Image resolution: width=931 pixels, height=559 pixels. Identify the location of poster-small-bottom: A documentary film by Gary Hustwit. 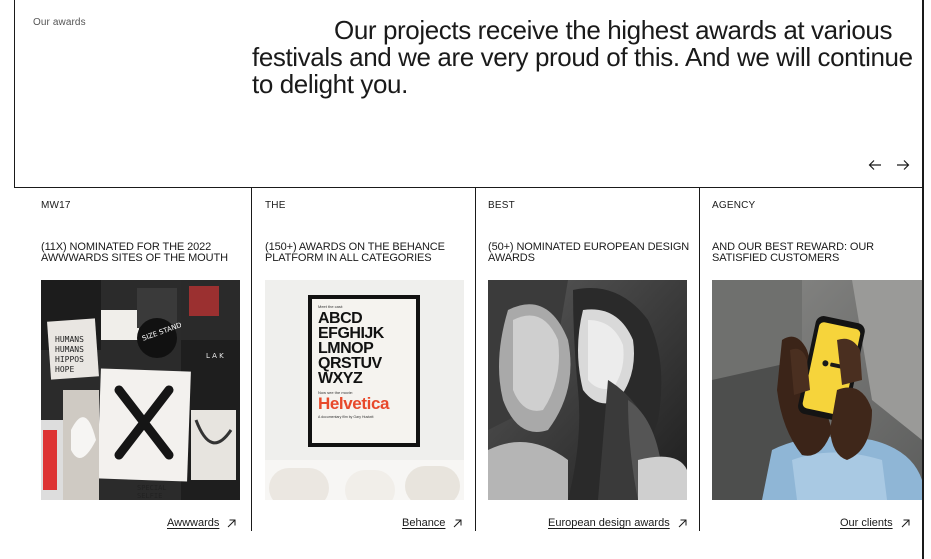
(346, 417).